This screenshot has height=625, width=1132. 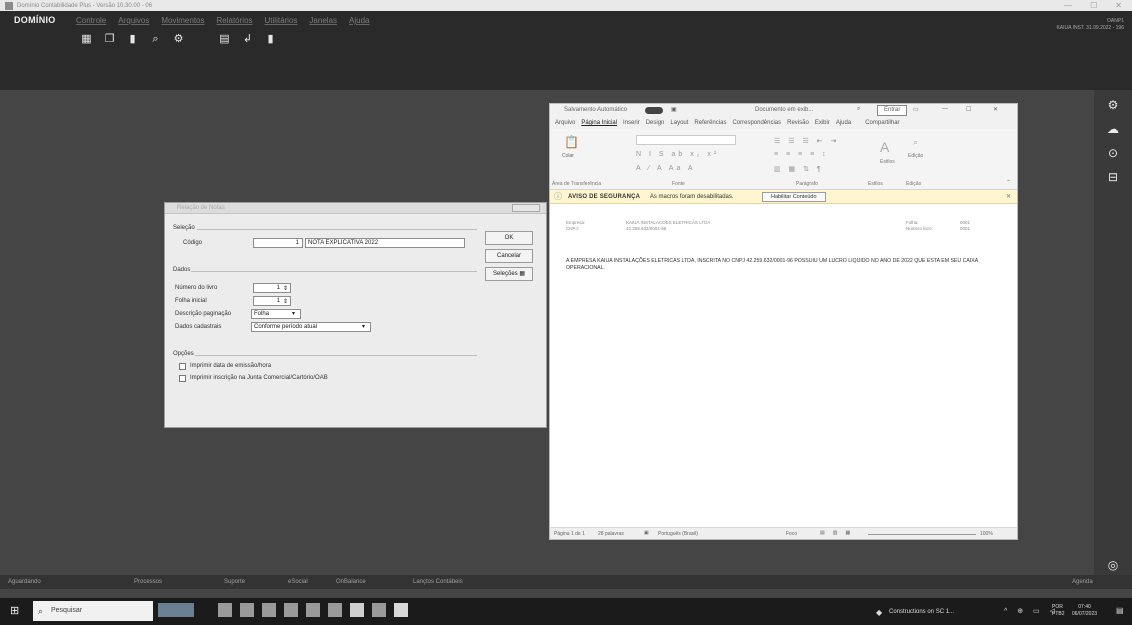 I want to click on tab-inserir: Inserir, so click(x=631, y=123).